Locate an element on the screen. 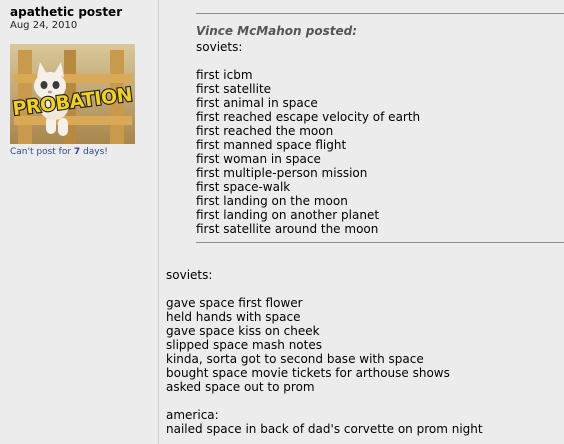 This screenshot has width=564, height=444. quote-list-item: first space-walk is located at coordinates (243, 187).